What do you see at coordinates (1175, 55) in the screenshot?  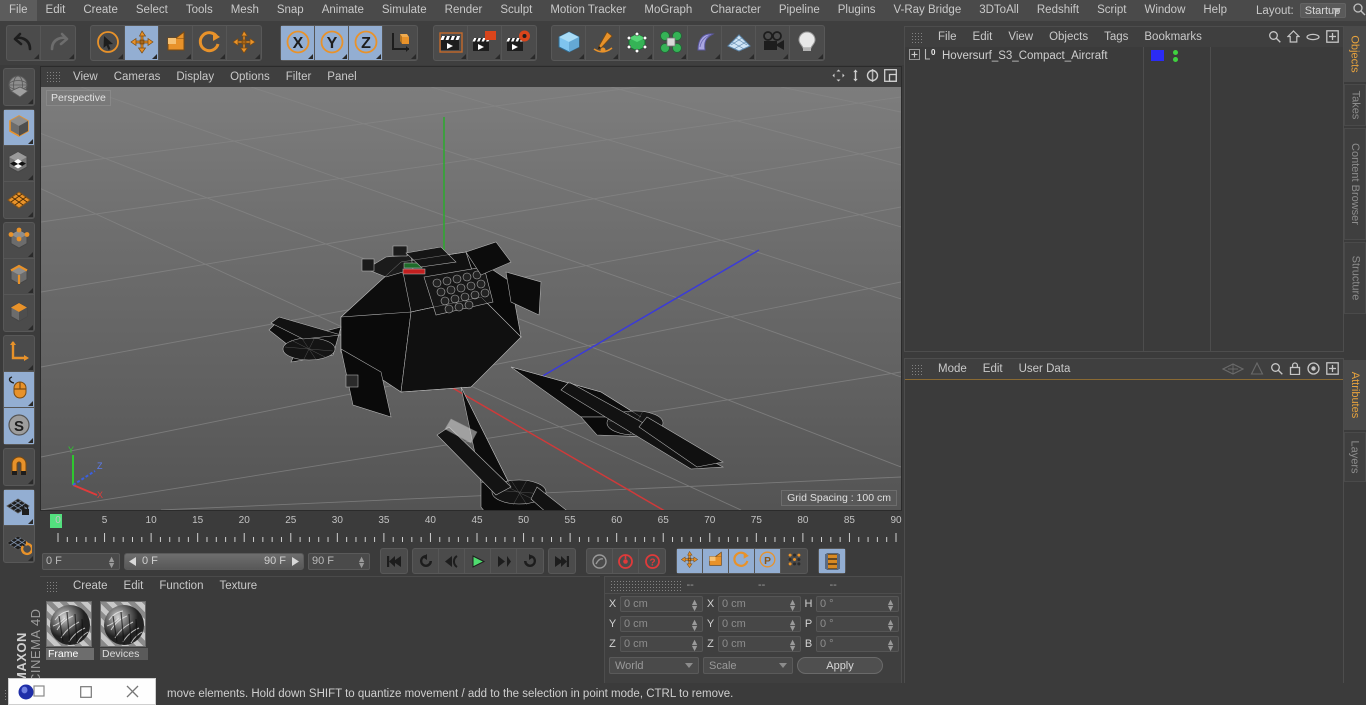 I see `visibility-dots` at bounding box center [1175, 55].